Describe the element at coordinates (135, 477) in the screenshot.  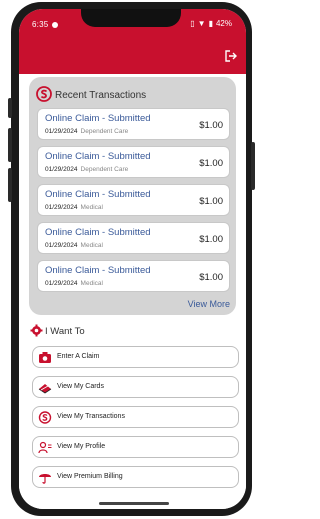
I see `view-premium-billing-button: View Premium Billing` at that location.